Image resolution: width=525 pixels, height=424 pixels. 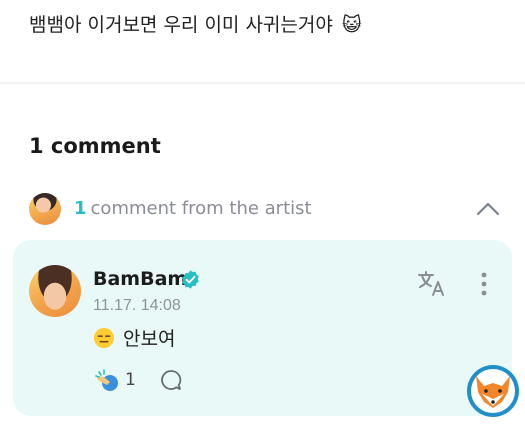 I want to click on comment-text: 안보여, so click(x=134, y=339).